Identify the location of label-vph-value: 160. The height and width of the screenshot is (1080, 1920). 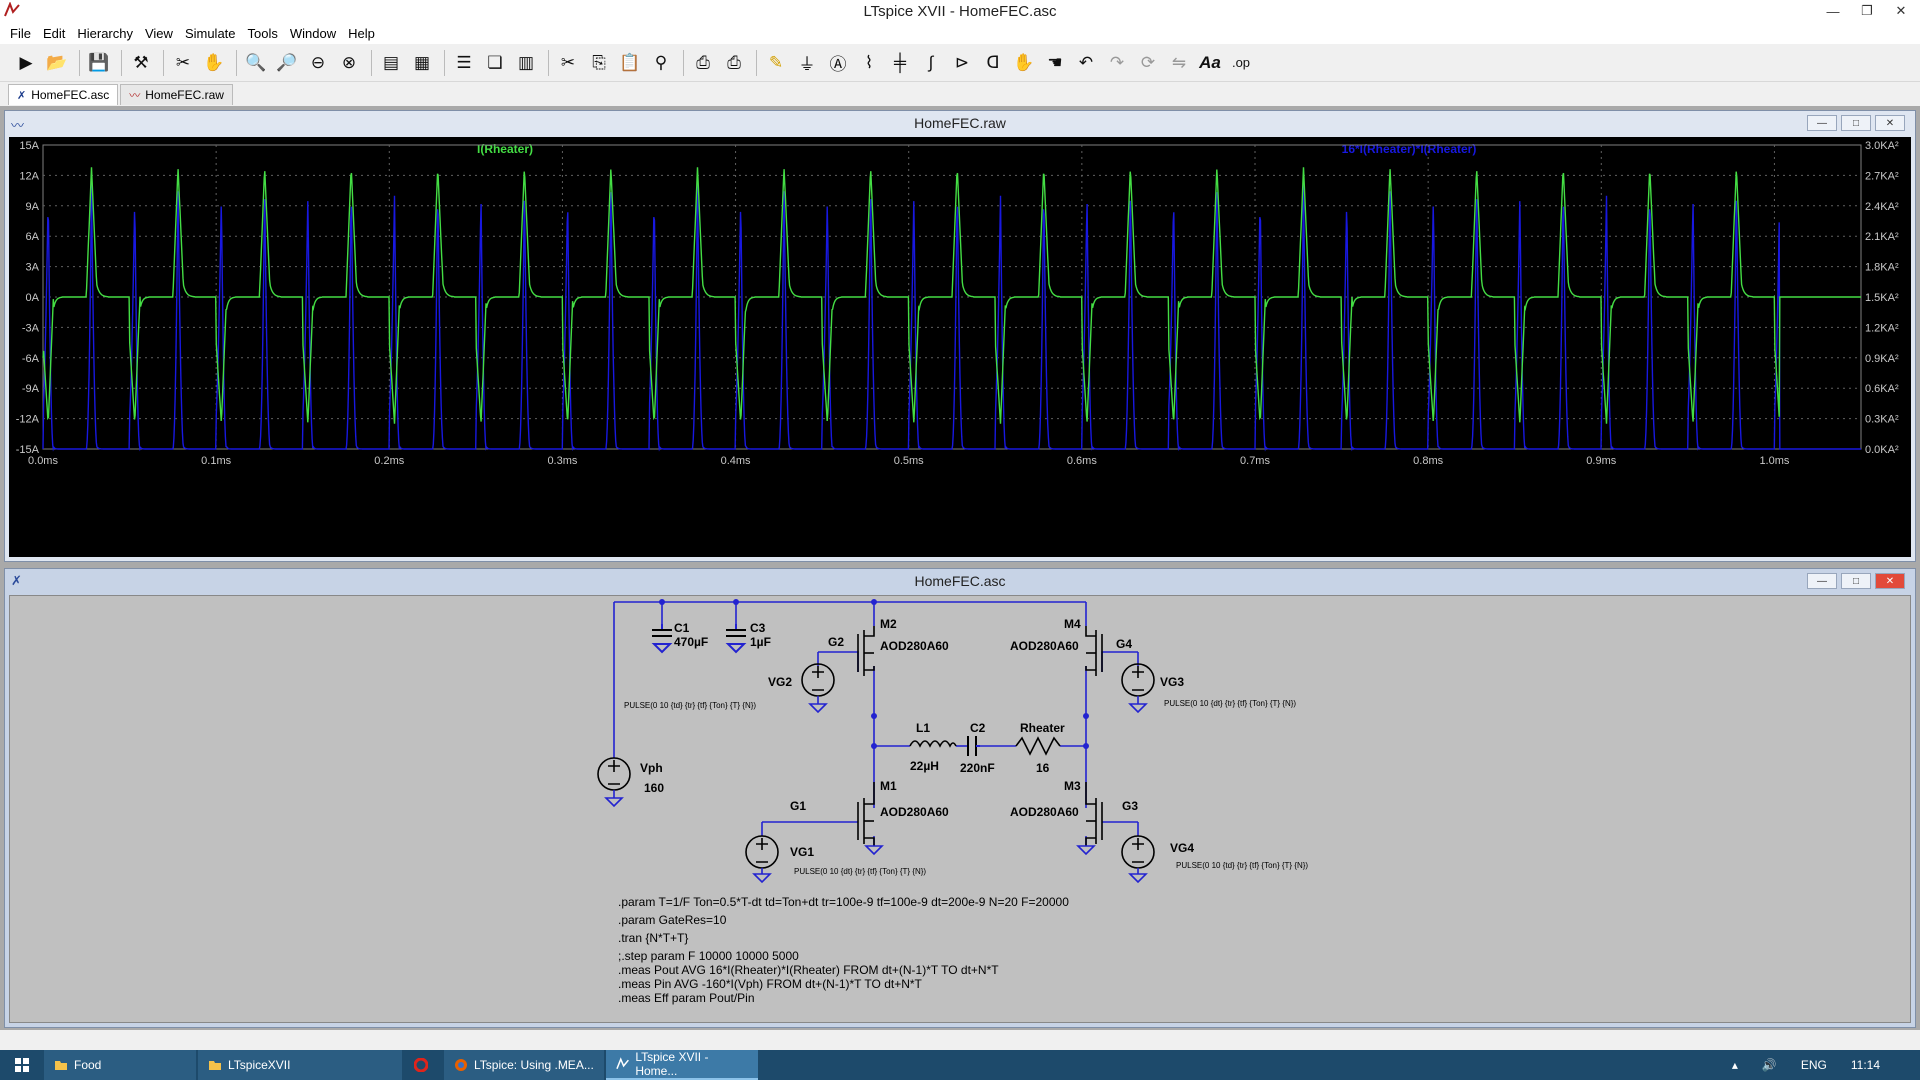
(654, 788).